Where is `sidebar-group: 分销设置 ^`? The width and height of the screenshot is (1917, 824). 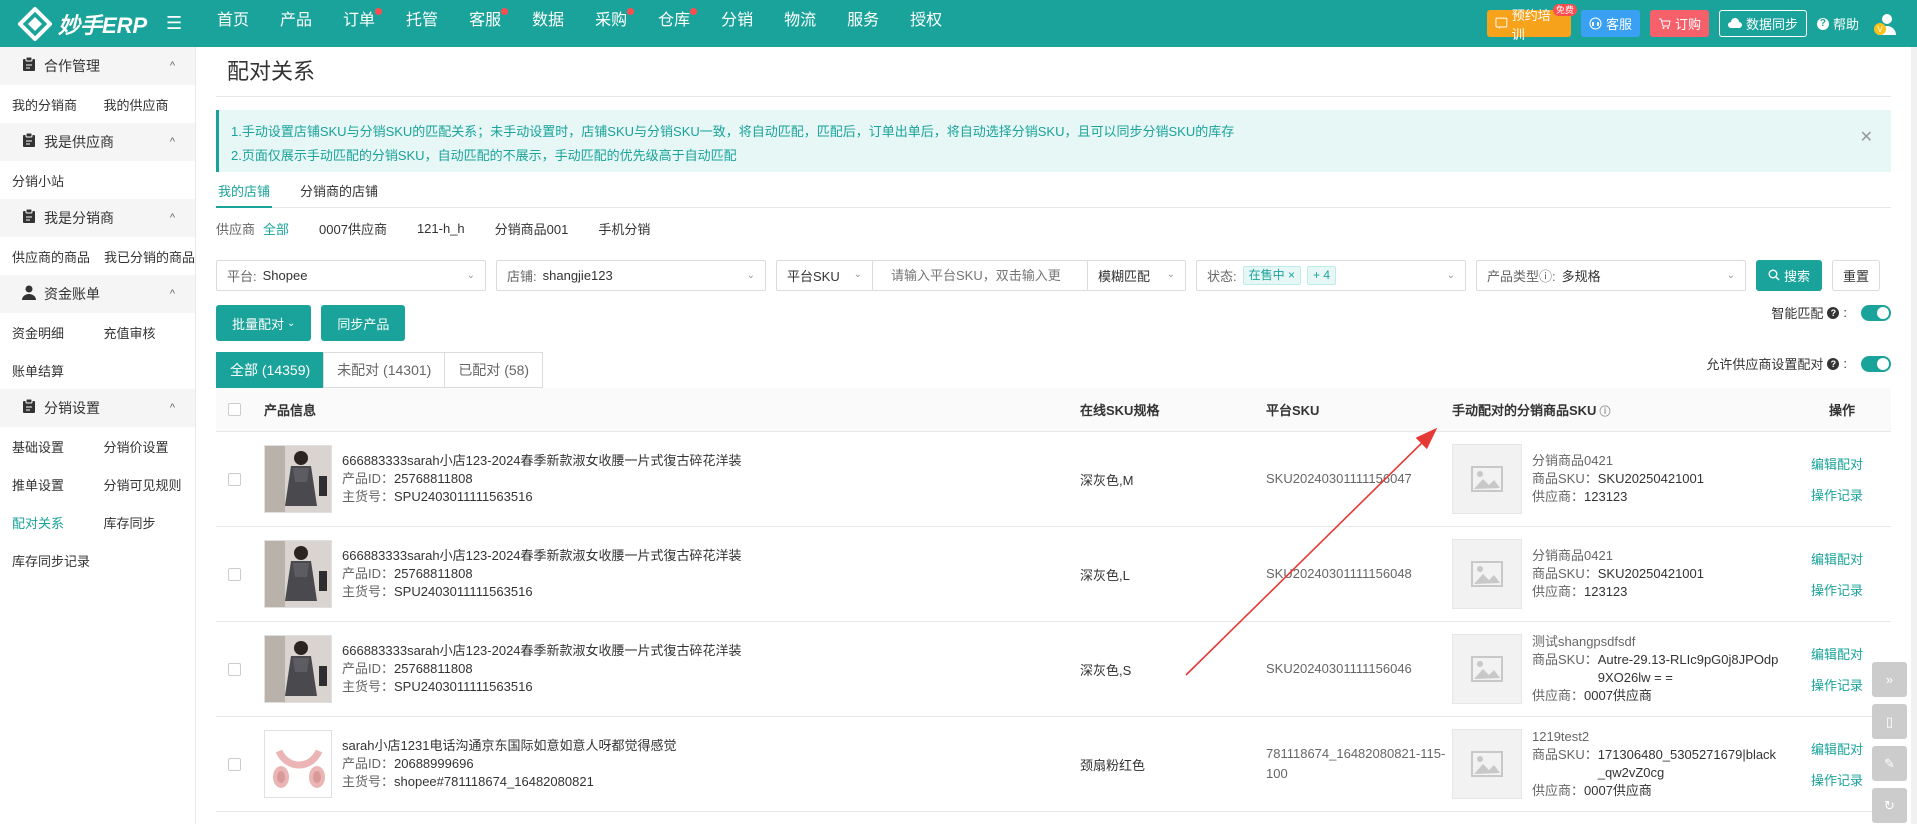
sidebar-group: 分销设置 ^ is located at coordinates (97, 408).